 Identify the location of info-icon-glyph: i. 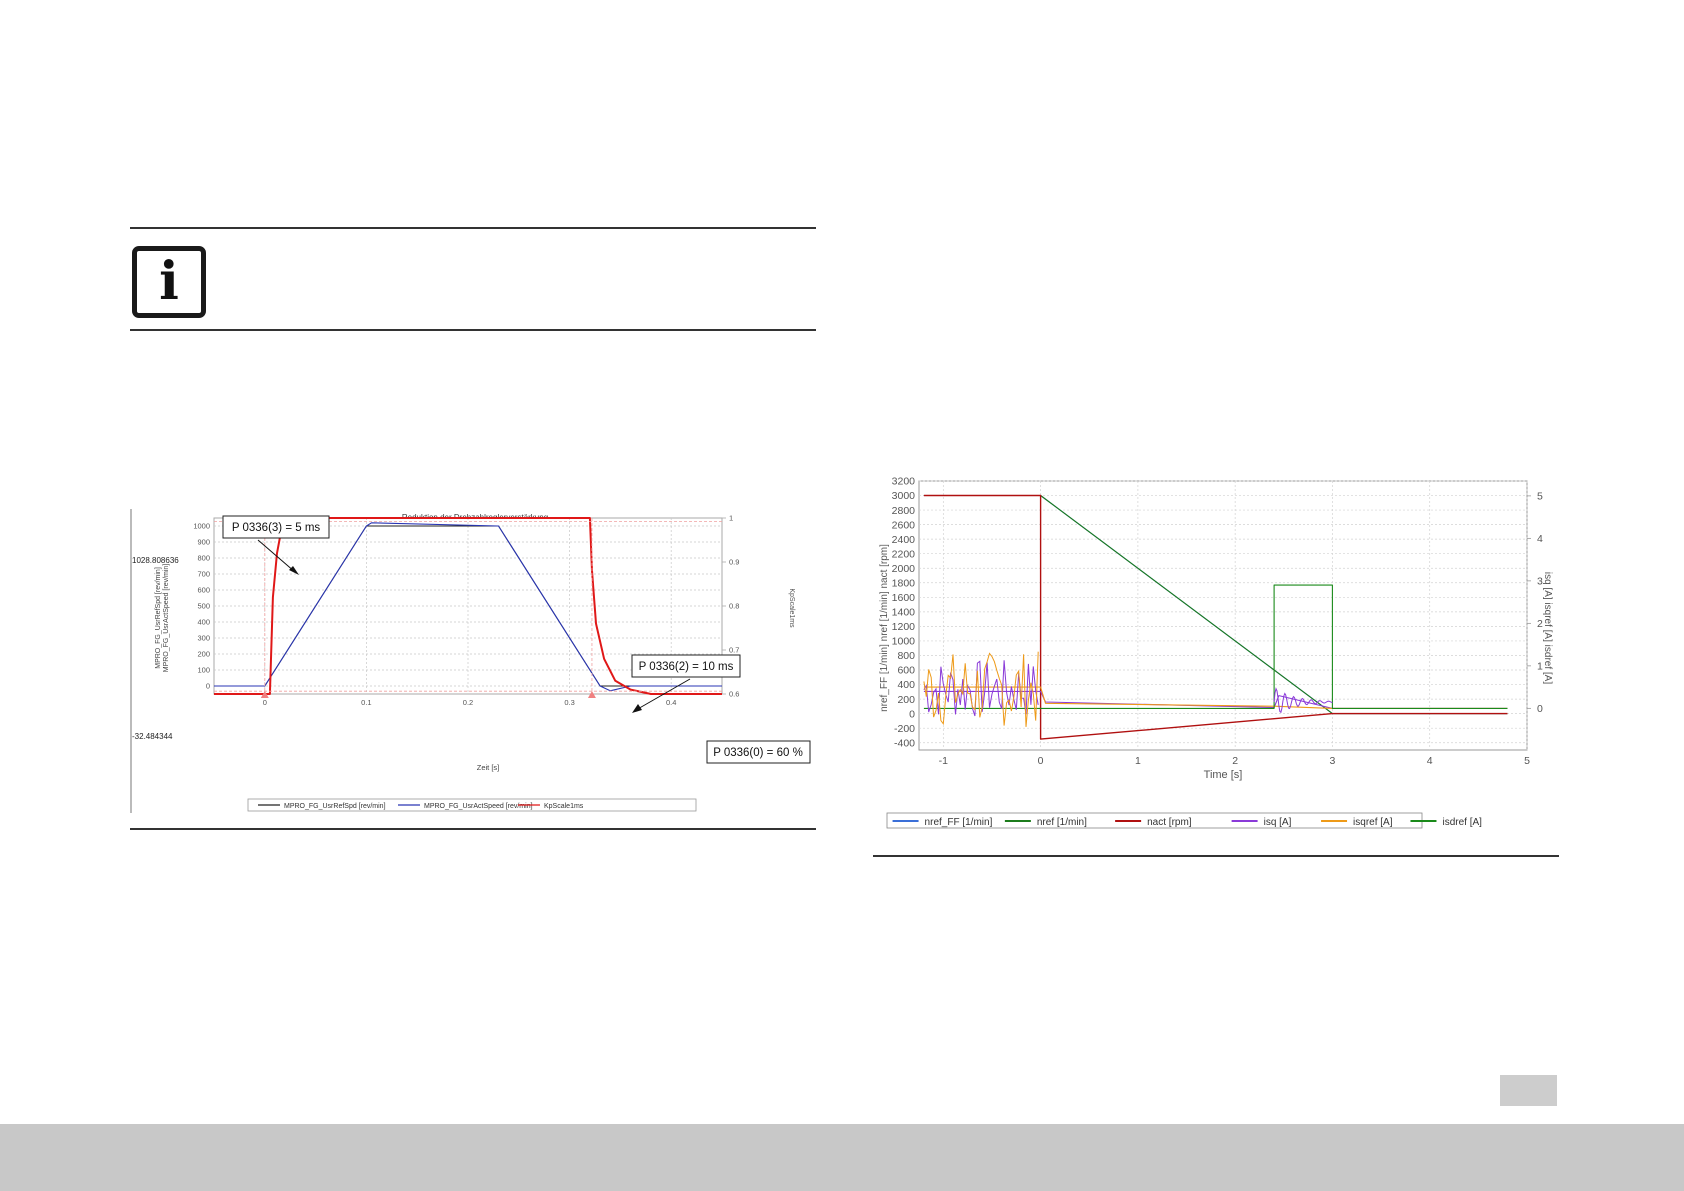
(169, 281).